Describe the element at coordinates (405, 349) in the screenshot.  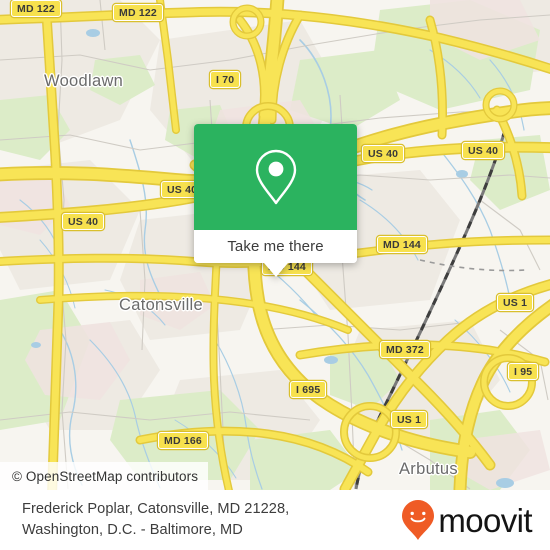
I see `shield-md-372: MD 372` at that location.